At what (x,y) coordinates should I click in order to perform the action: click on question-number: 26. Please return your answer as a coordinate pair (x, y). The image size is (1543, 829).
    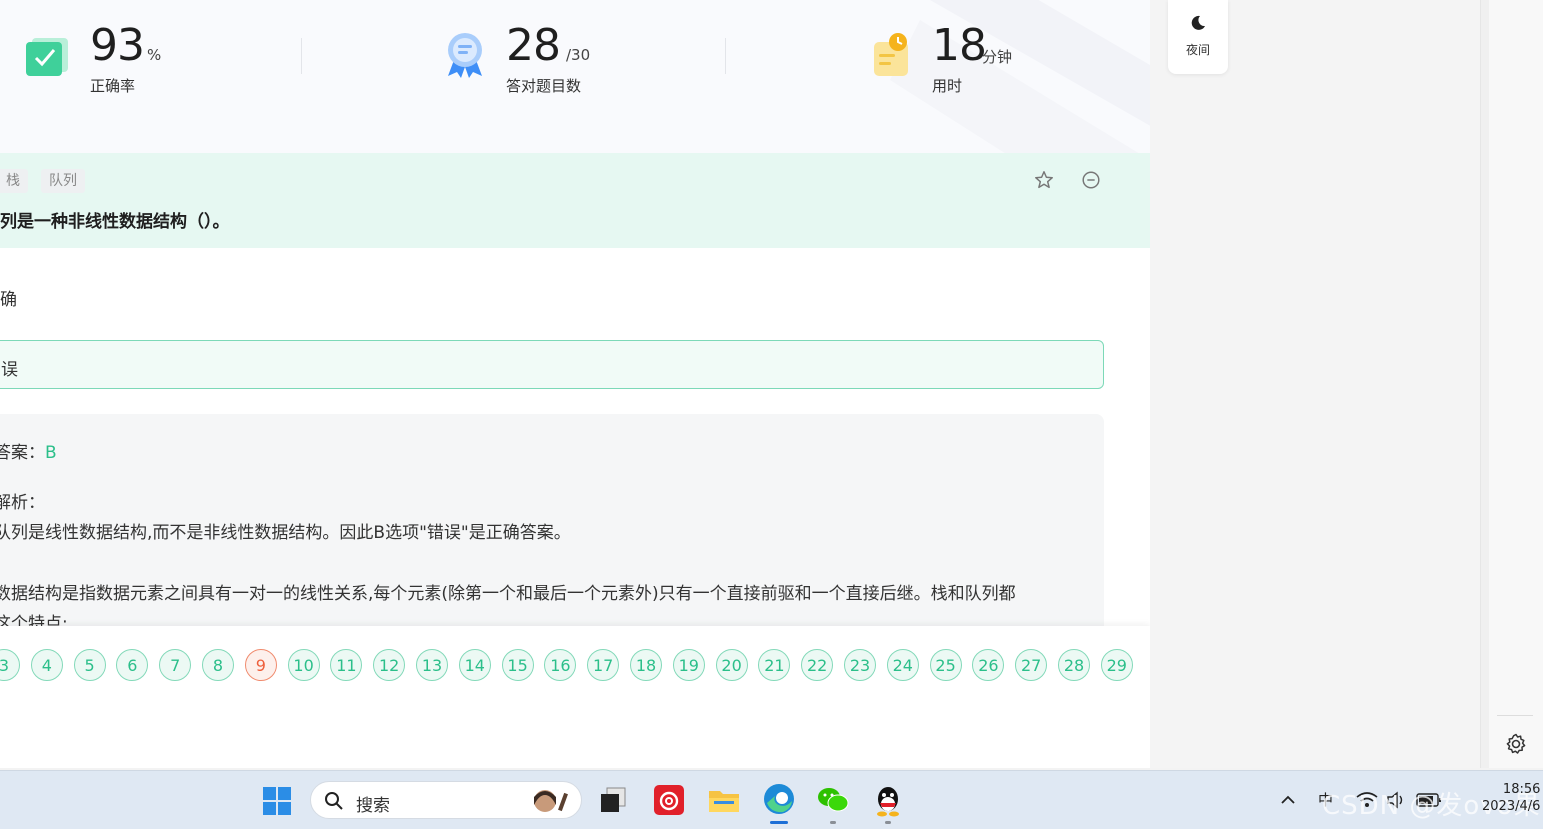
    Looking at the image, I should click on (988, 665).